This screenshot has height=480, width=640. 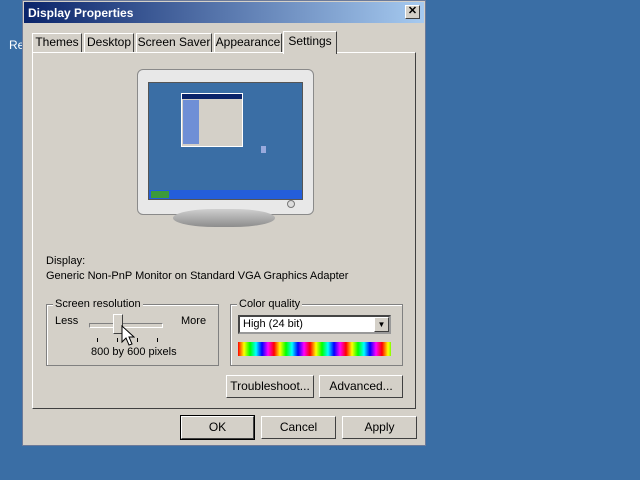 I want to click on cancel-button: Cancel, so click(x=298, y=427).